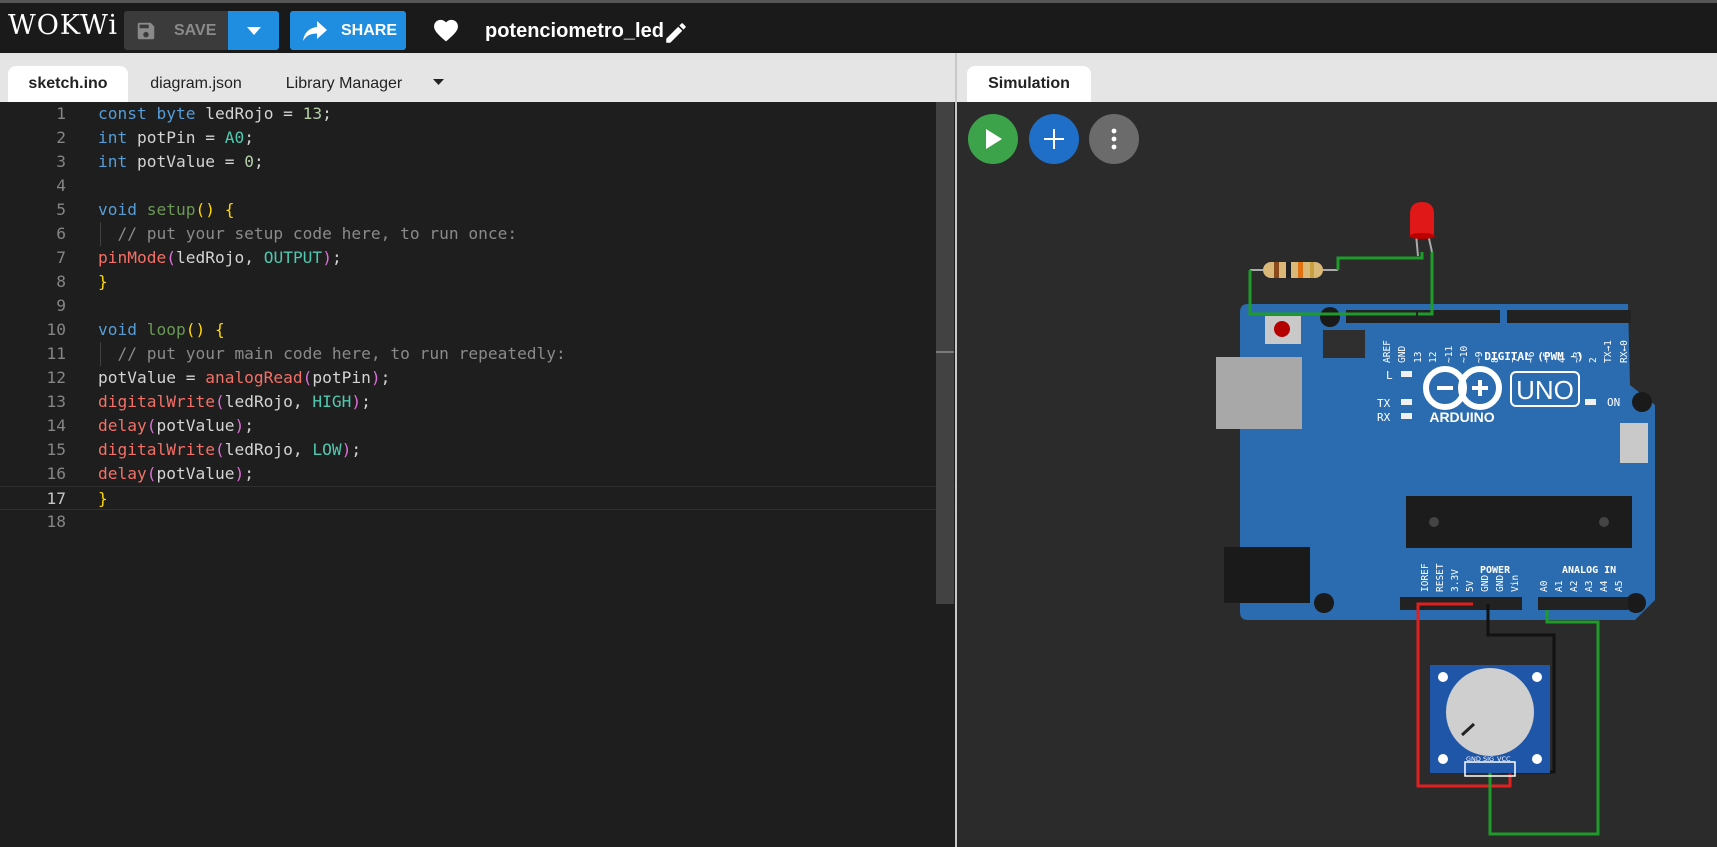 This screenshot has height=847, width=1717. What do you see at coordinates (1515, 583) in the screenshot?
I see `pin-label: Vin` at bounding box center [1515, 583].